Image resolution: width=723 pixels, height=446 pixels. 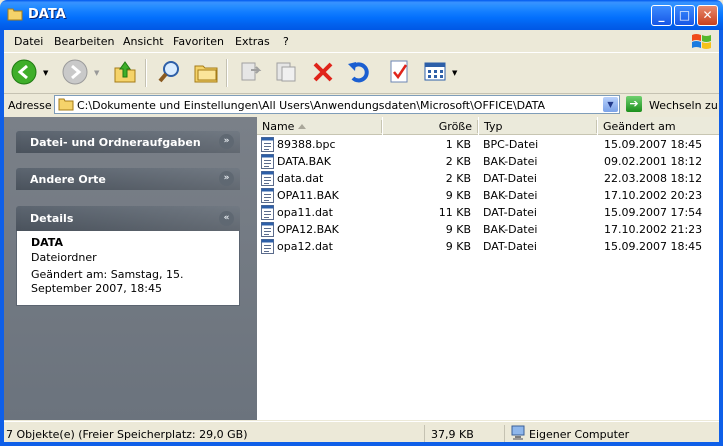 I want to click on forward-icon, so click(x=75, y=72).